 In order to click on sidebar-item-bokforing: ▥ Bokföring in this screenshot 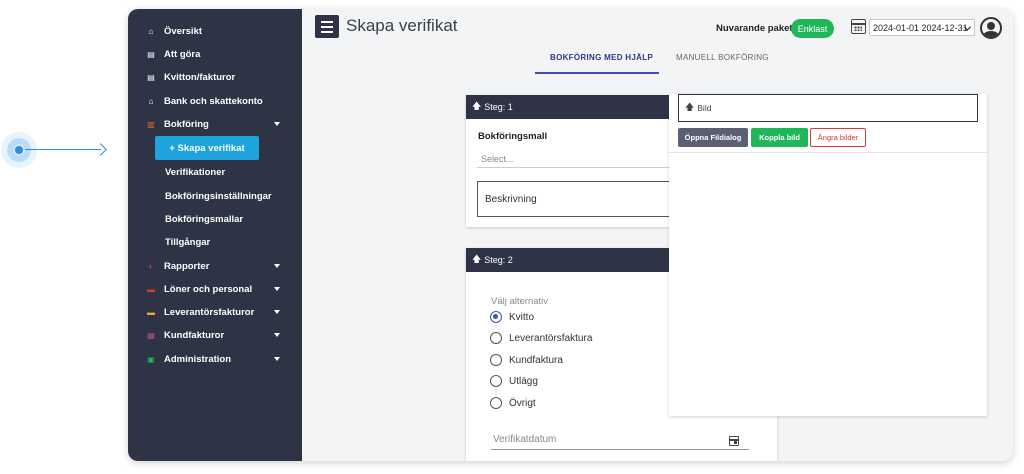, I will do `click(215, 124)`.